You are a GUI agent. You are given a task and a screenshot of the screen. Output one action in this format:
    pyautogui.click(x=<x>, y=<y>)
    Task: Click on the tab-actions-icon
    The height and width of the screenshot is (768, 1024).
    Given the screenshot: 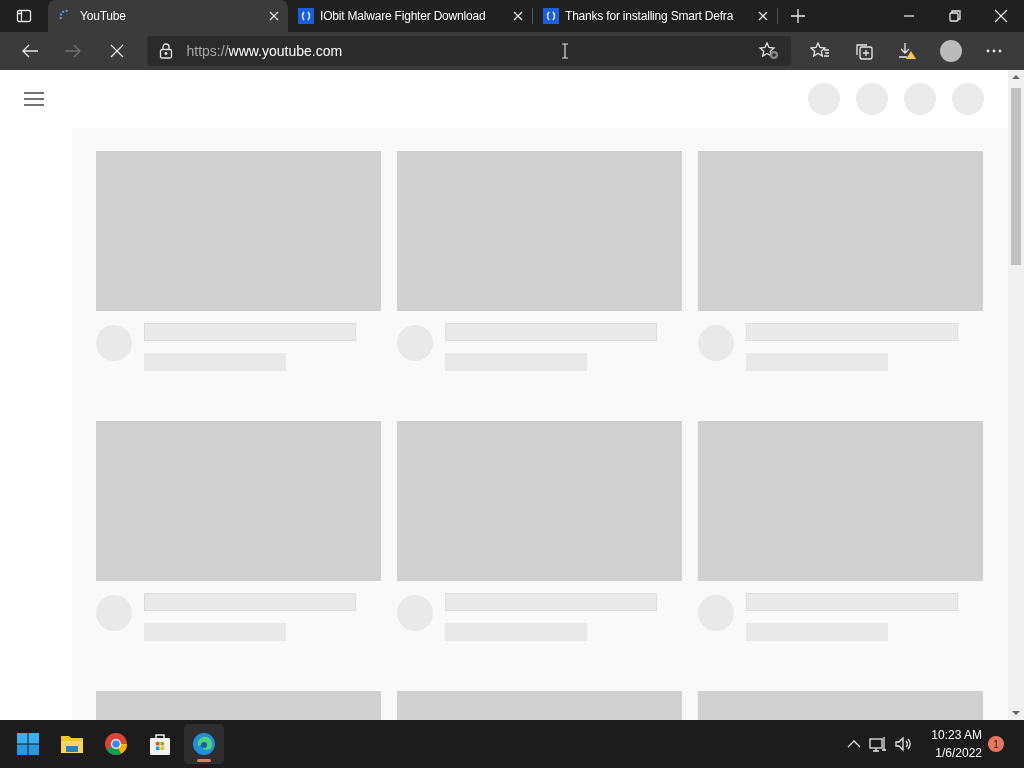 What is the action you would take?
    pyautogui.click(x=24, y=16)
    